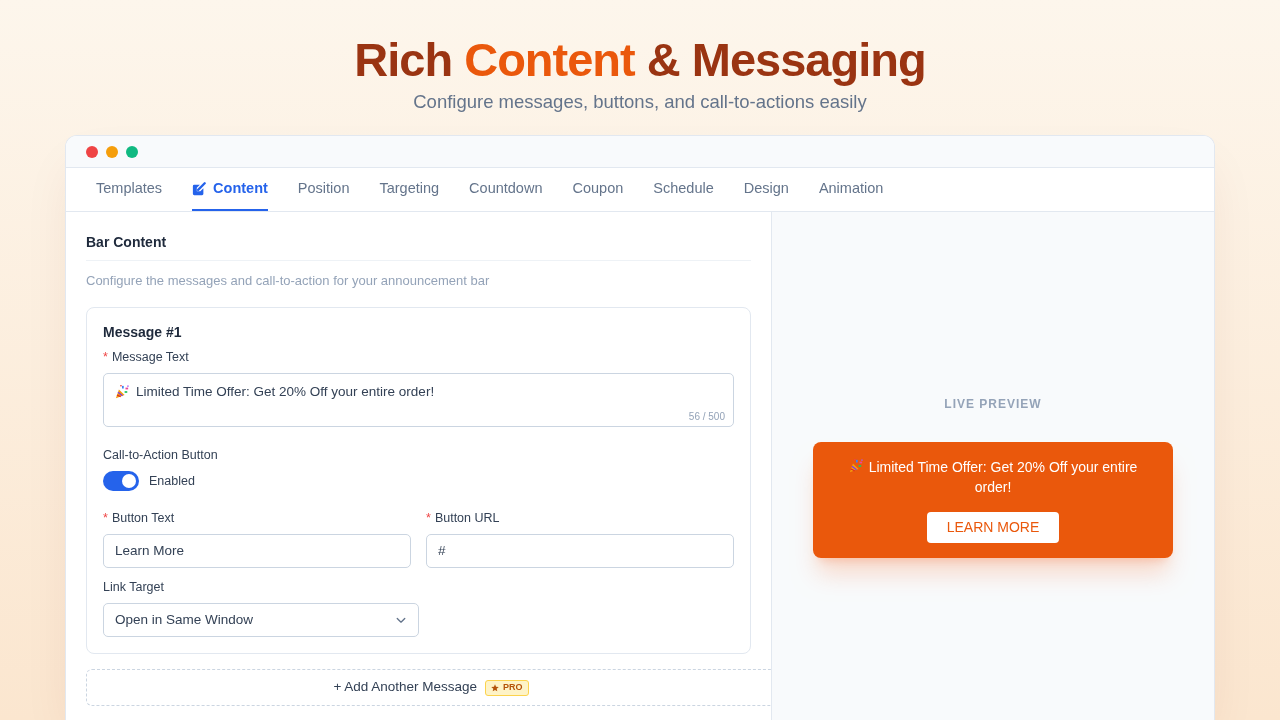 The height and width of the screenshot is (720, 1280). What do you see at coordinates (288, 281) in the screenshot?
I see `section-description: Configure the messages and call-to-action for your announcement bar` at bounding box center [288, 281].